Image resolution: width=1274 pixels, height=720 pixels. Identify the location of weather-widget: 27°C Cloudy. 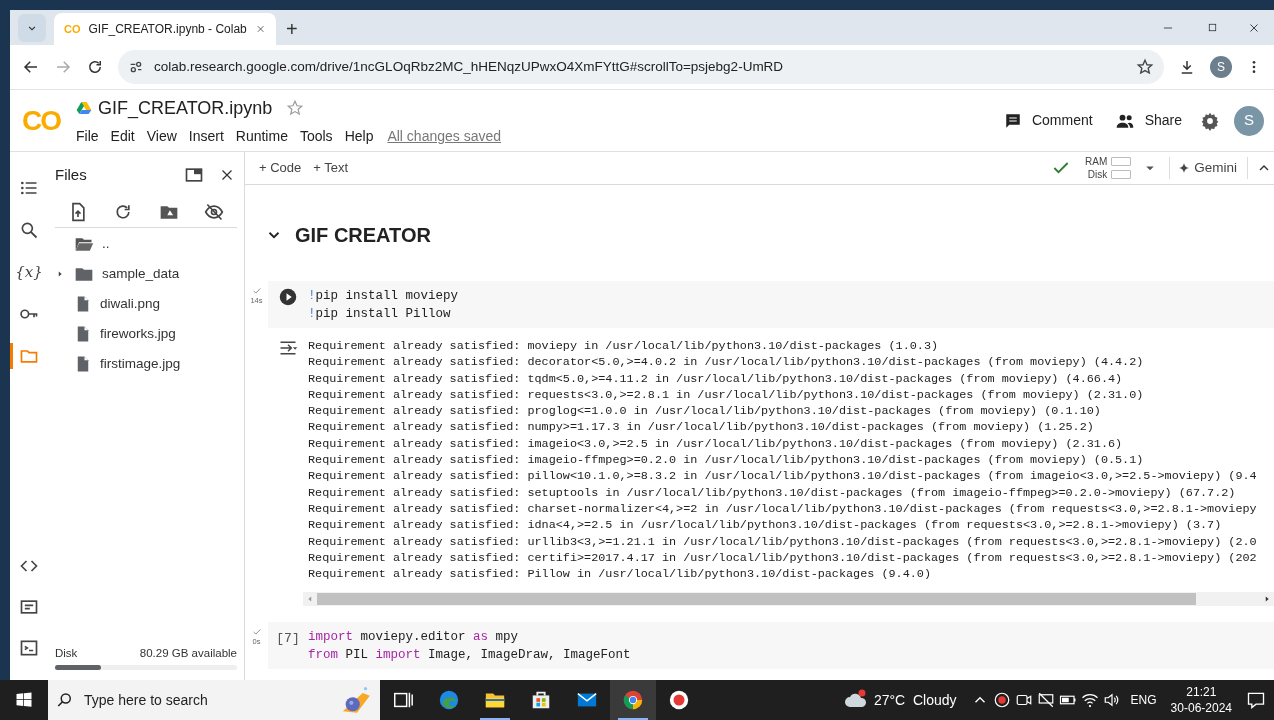
(900, 700).